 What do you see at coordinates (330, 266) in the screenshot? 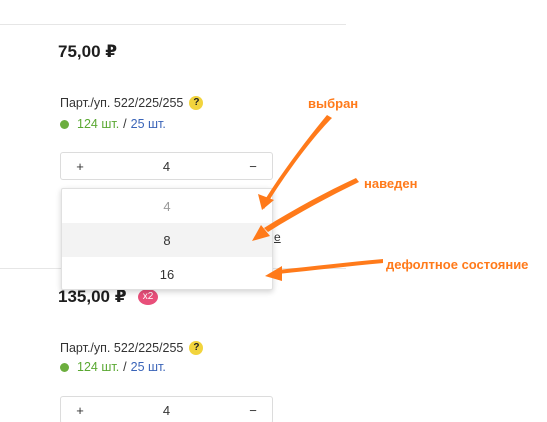
I see `arrow-default` at bounding box center [330, 266].